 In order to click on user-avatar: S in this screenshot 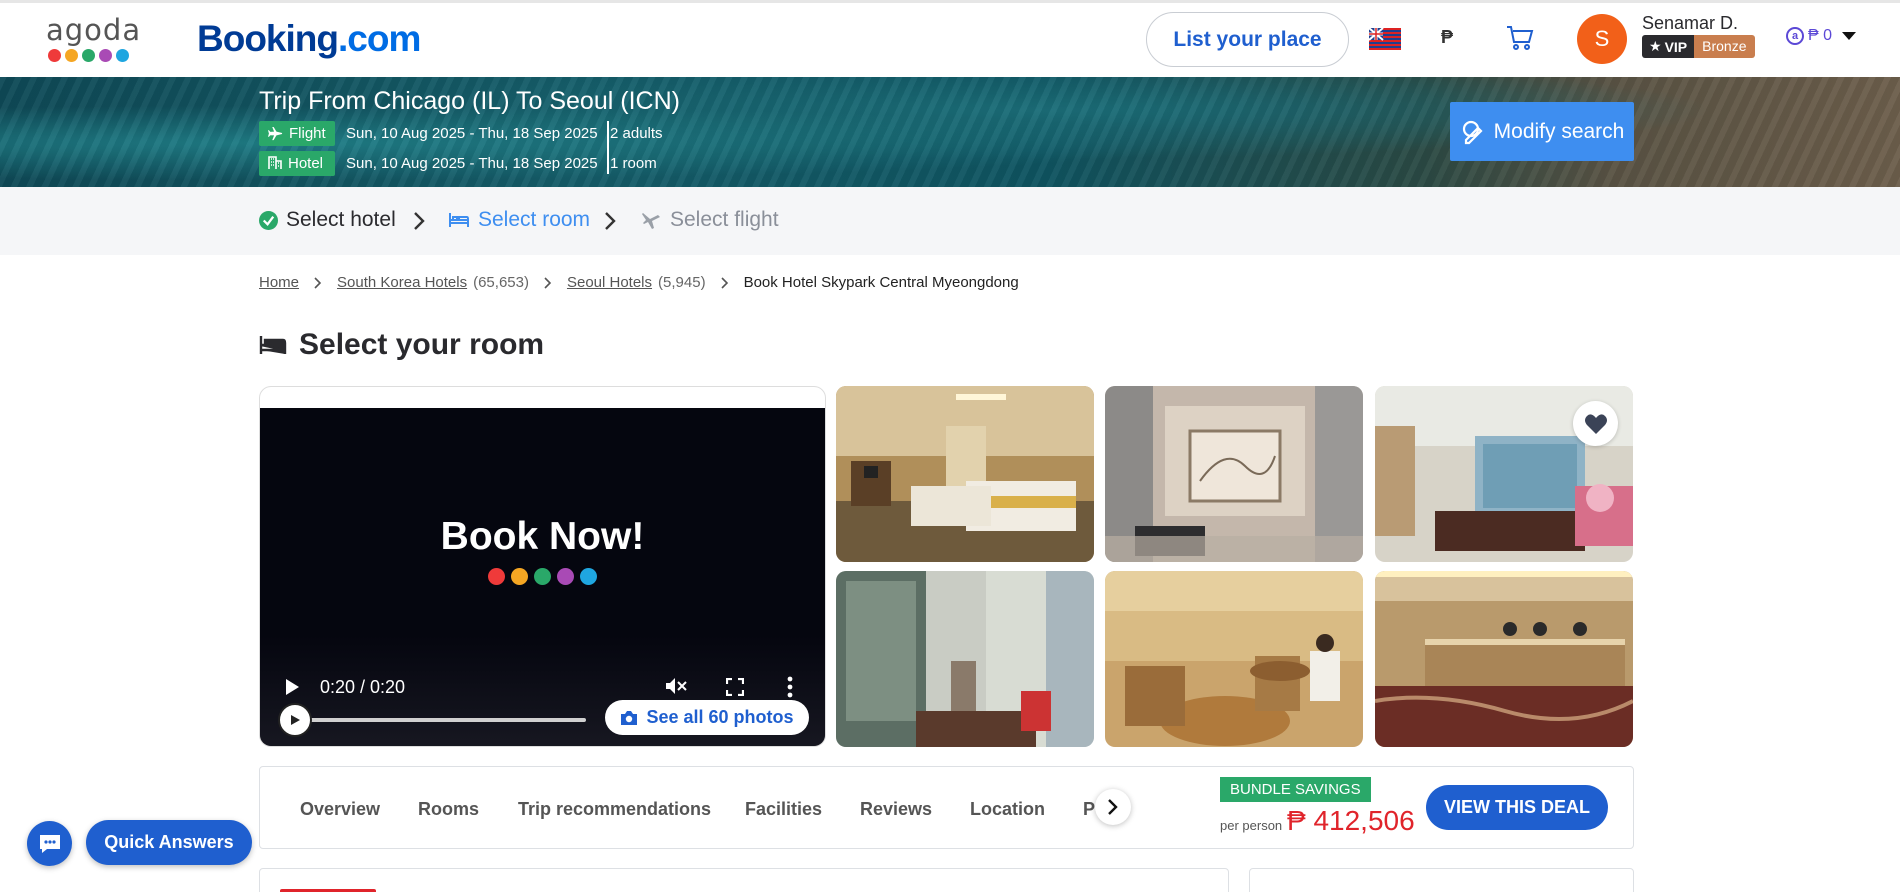, I will do `click(1602, 39)`.